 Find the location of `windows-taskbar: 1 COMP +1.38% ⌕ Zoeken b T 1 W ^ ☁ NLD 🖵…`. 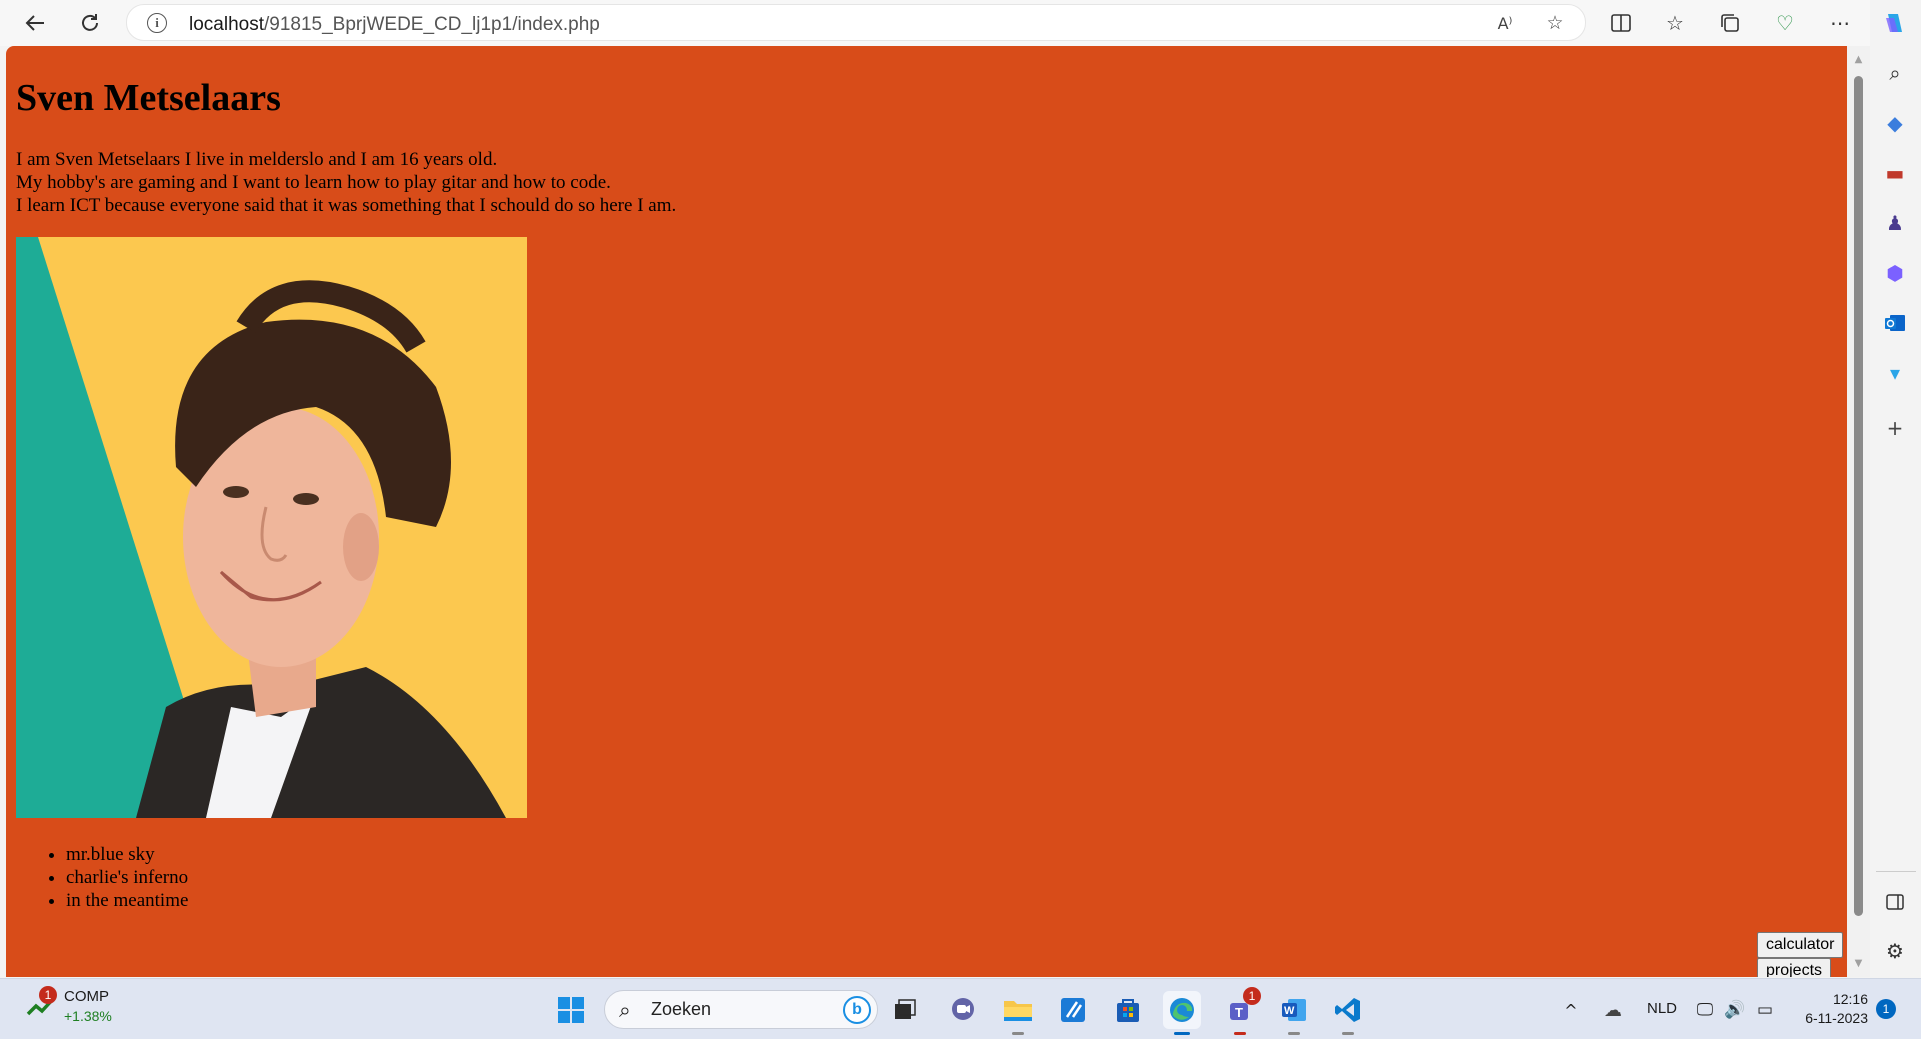

windows-taskbar: 1 COMP +1.38% ⌕ Zoeken b T 1 W ^ ☁ NLD 🖵… is located at coordinates (960, 1008).